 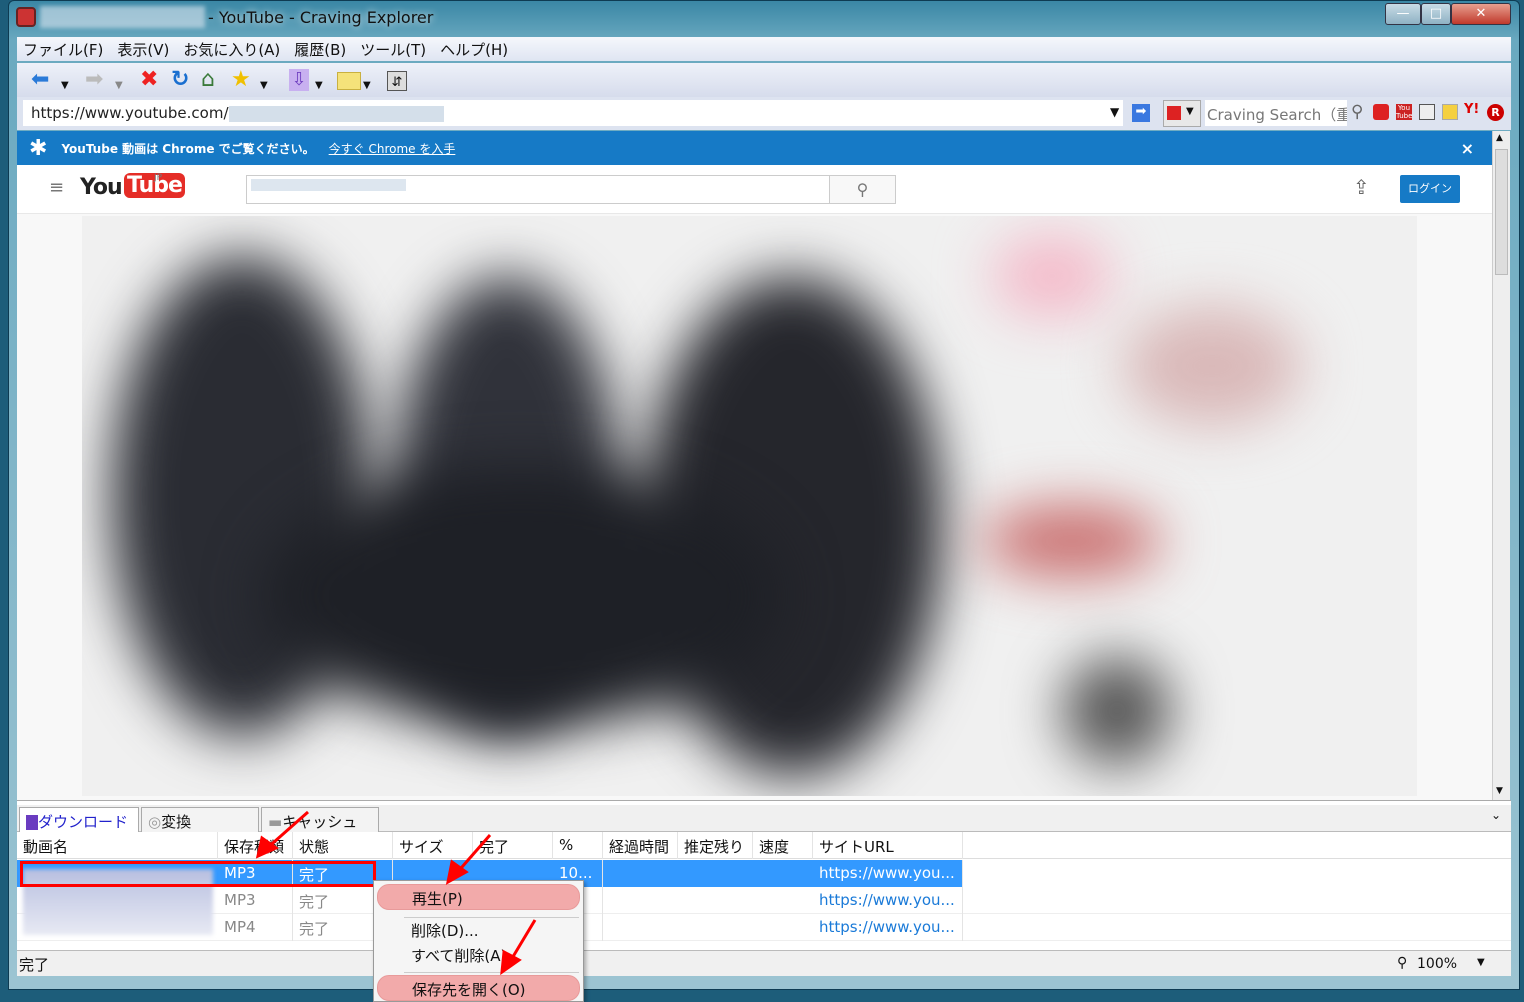 I want to click on annotation-arrows, so click(x=396, y=893).